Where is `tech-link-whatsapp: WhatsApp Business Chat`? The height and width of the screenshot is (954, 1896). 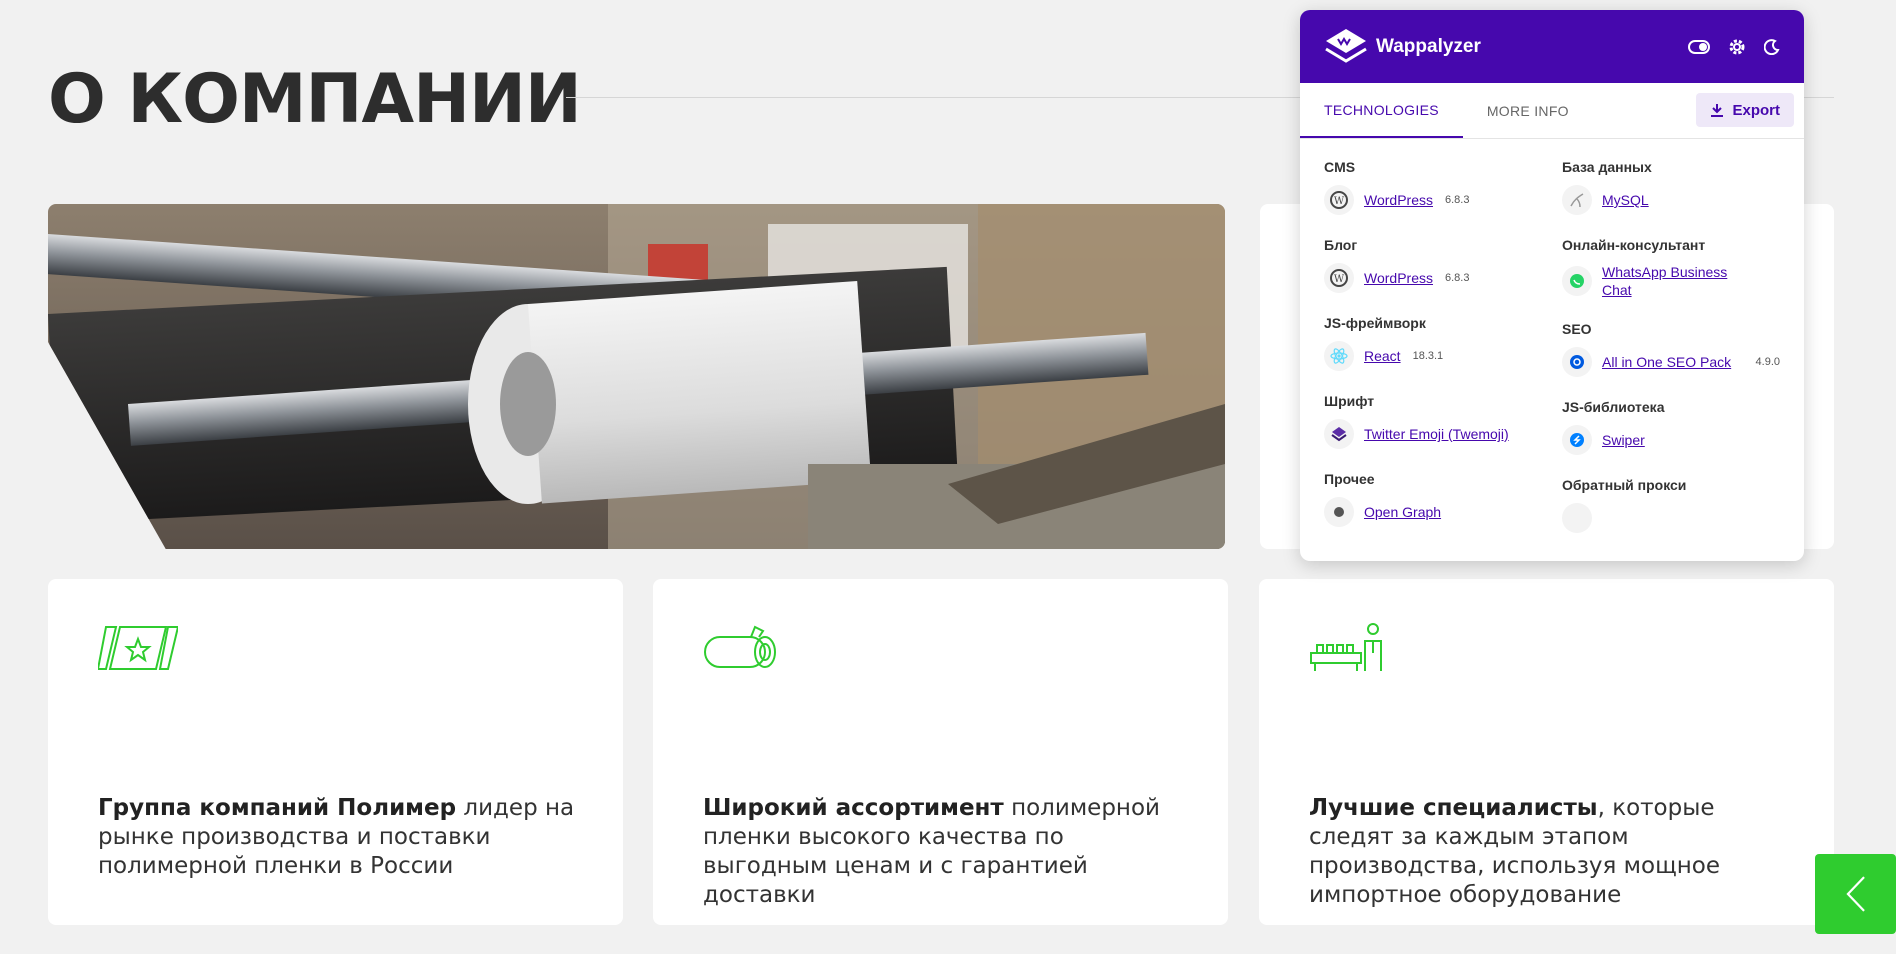 tech-link-whatsapp: WhatsApp Business Chat is located at coordinates (1672, 281).